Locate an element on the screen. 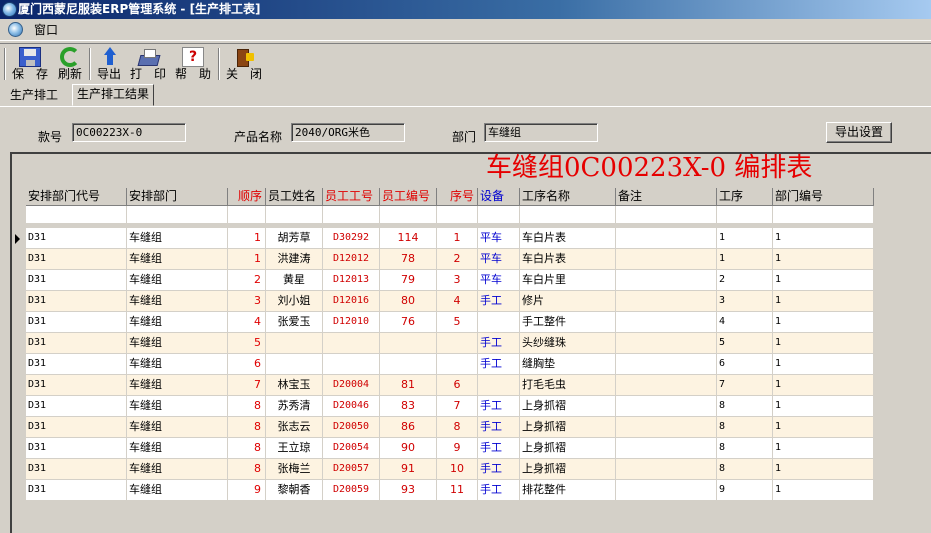 This screenshot has width=931, height=533. cell-order: 2 is located at coordinates (247, 280).